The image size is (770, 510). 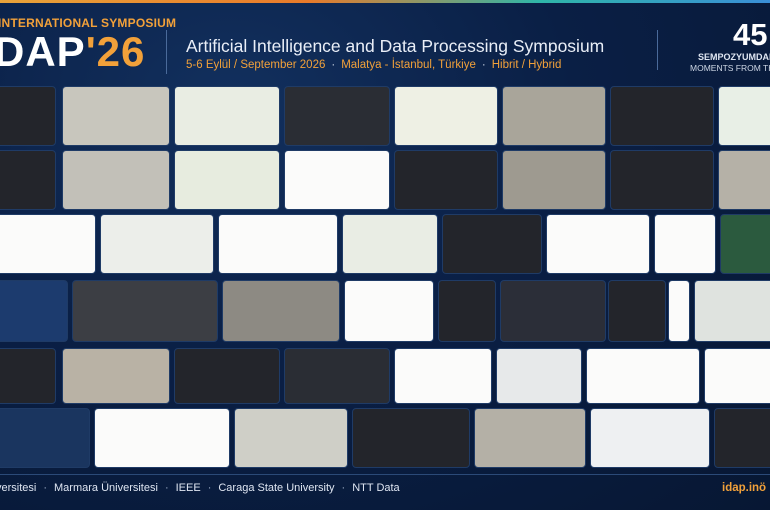 What do you see at coordinates (385, 1) in the screenshot?
I see `top-accent-stripe` at bounding box center [385, 1].